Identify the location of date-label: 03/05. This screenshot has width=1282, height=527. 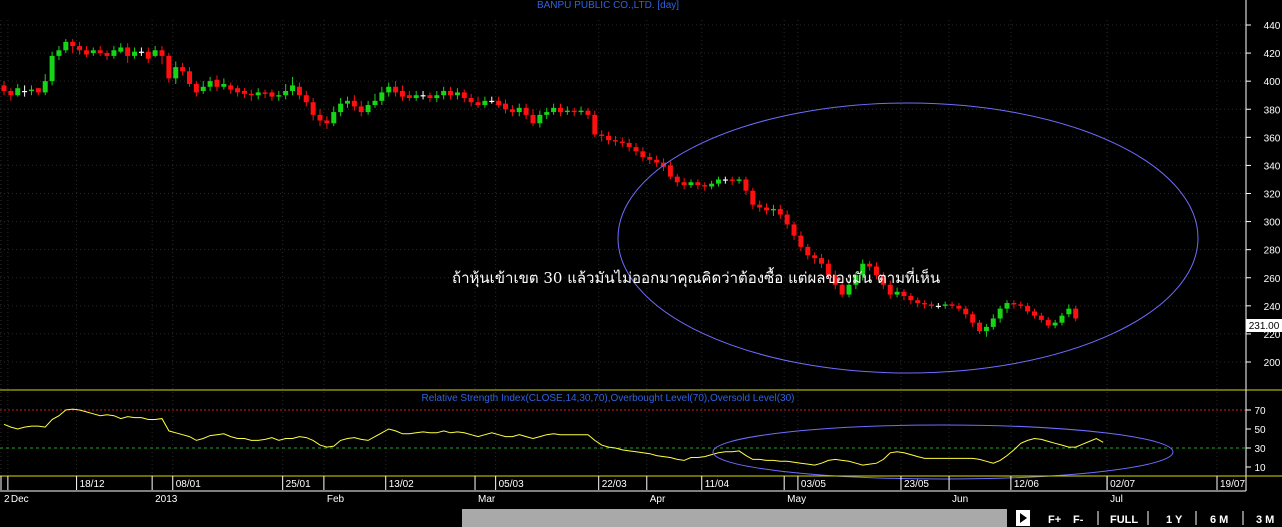
(813, 484).